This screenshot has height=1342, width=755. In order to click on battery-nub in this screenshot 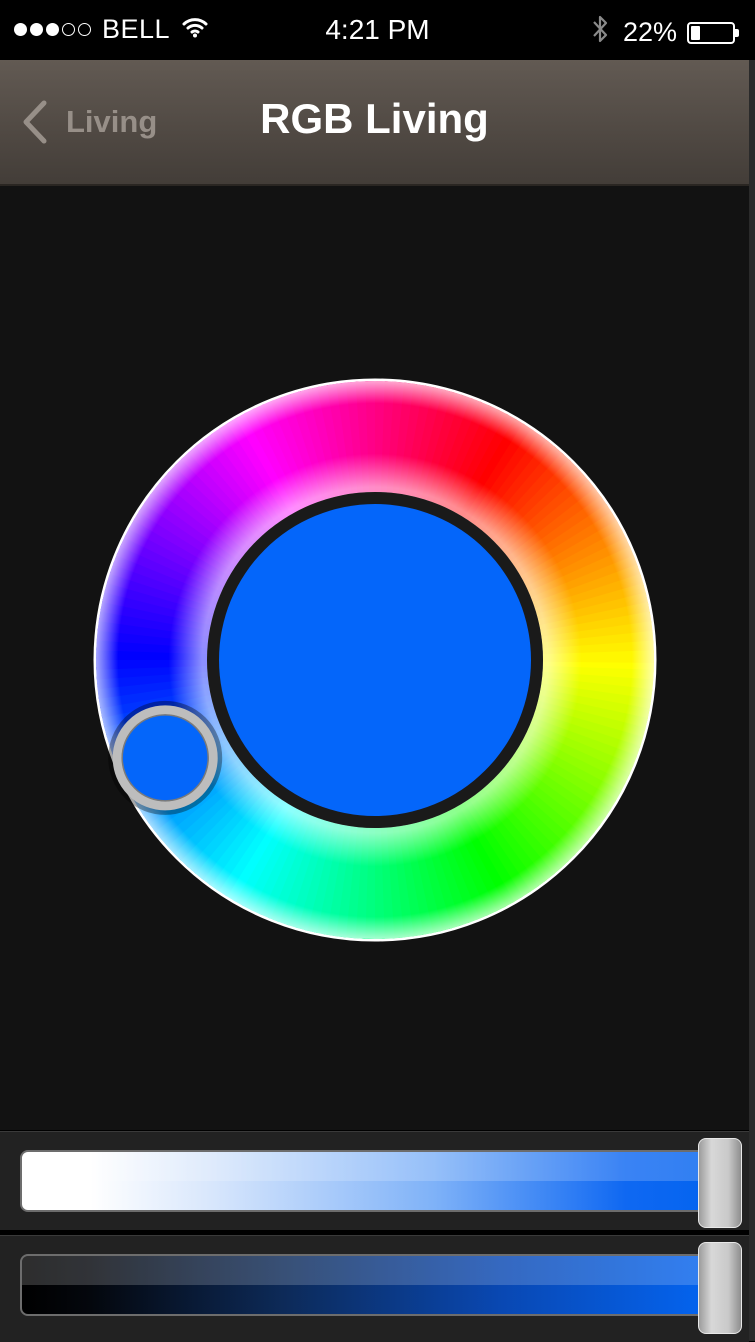, I will do `click(737, 32)`.